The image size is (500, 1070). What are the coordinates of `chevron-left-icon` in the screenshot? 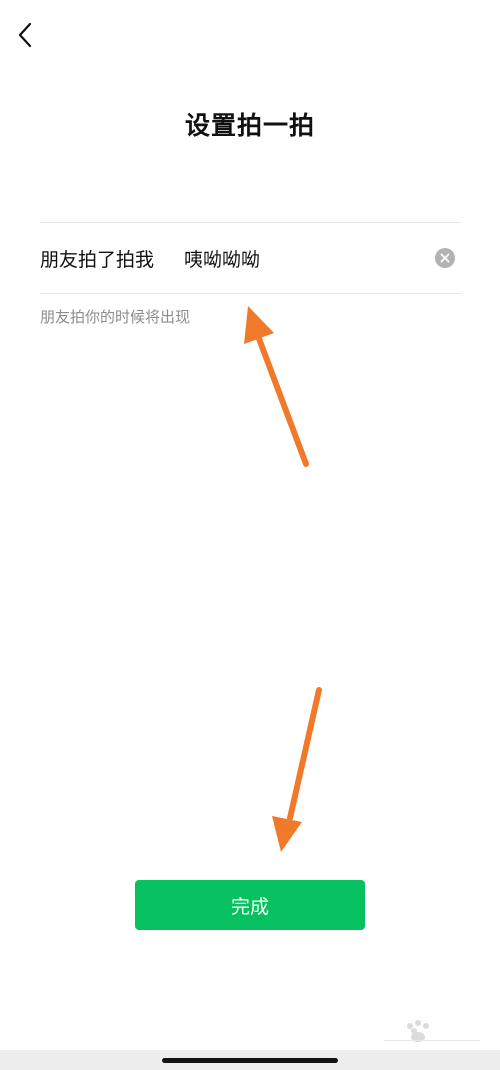 It's located at (25, 35).